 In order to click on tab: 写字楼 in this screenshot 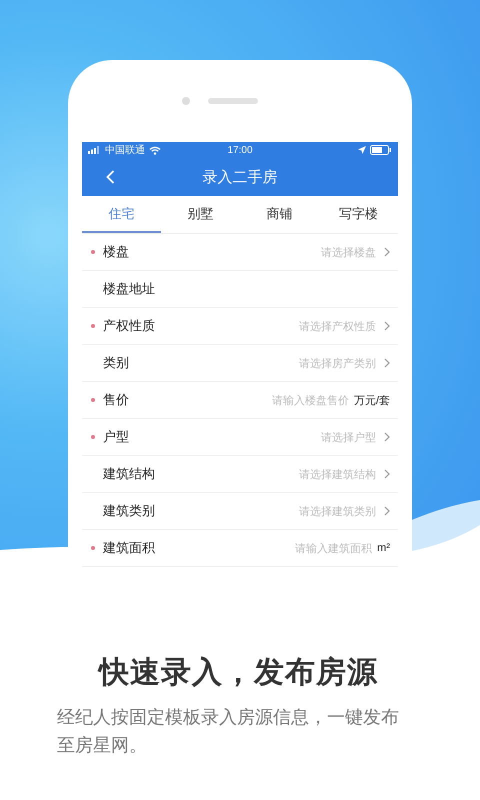, I will do `click(358, 214)`.